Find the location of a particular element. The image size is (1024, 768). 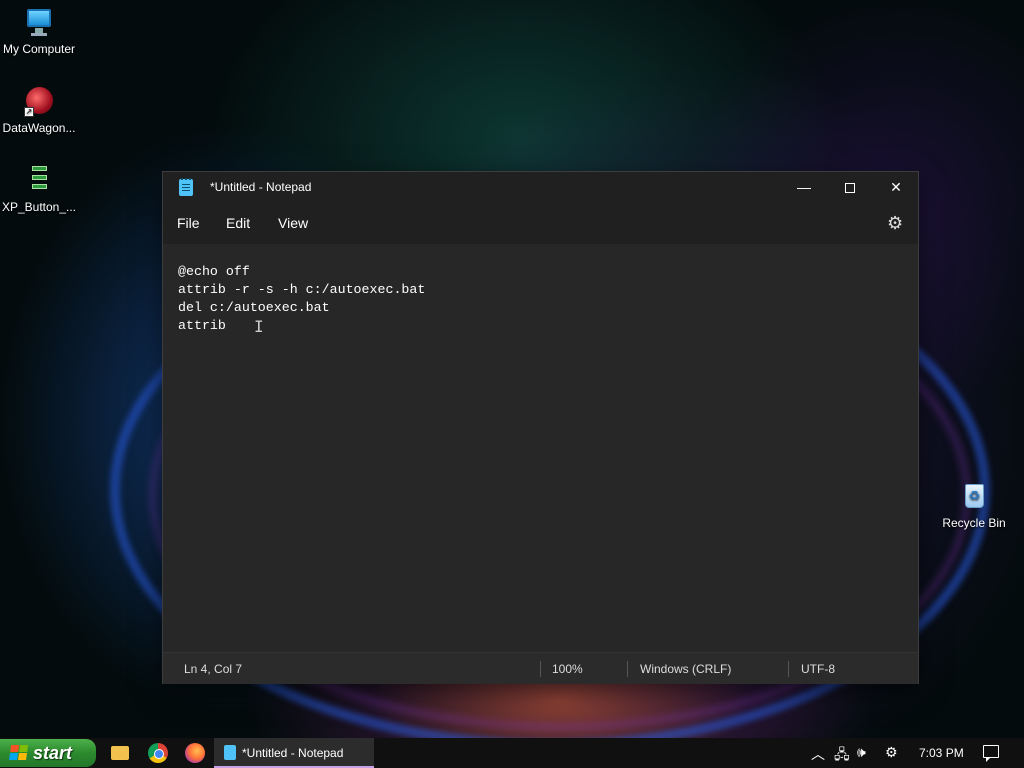

line-ending: Windows (CRLF) is located at coordinates (686, 669).